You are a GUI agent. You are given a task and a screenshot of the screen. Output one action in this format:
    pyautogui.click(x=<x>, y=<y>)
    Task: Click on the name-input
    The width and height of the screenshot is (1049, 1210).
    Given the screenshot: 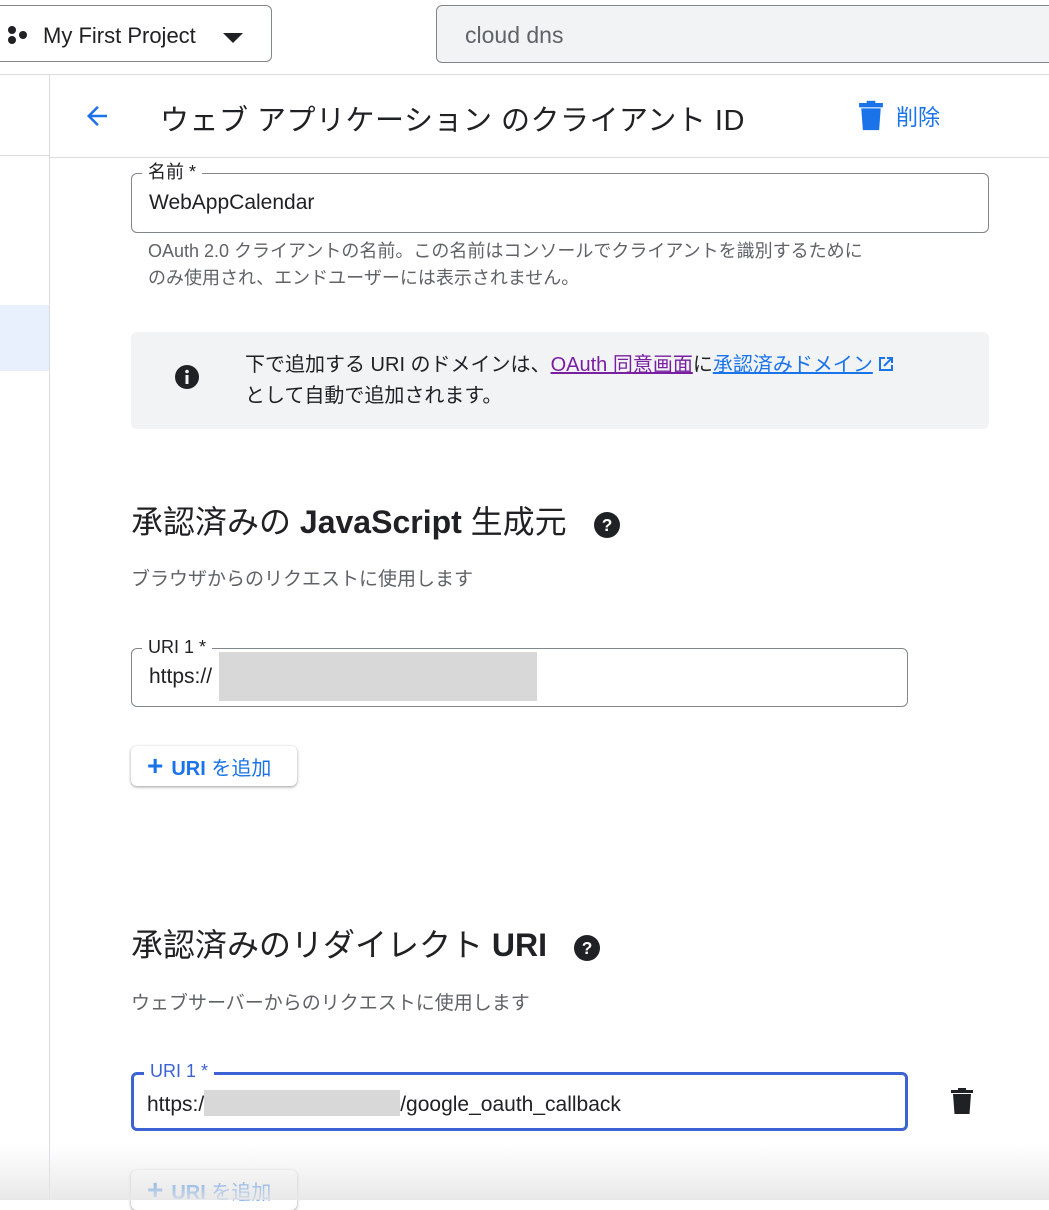 What is the action you would take?
    pyautogui.click(x=559, y=203)
    